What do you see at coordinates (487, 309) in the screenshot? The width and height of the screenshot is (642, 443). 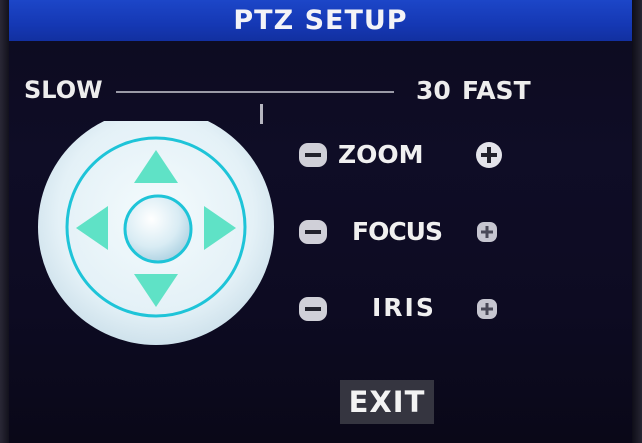 I see `iris-plus-icon` at bounding box center [487, 309].